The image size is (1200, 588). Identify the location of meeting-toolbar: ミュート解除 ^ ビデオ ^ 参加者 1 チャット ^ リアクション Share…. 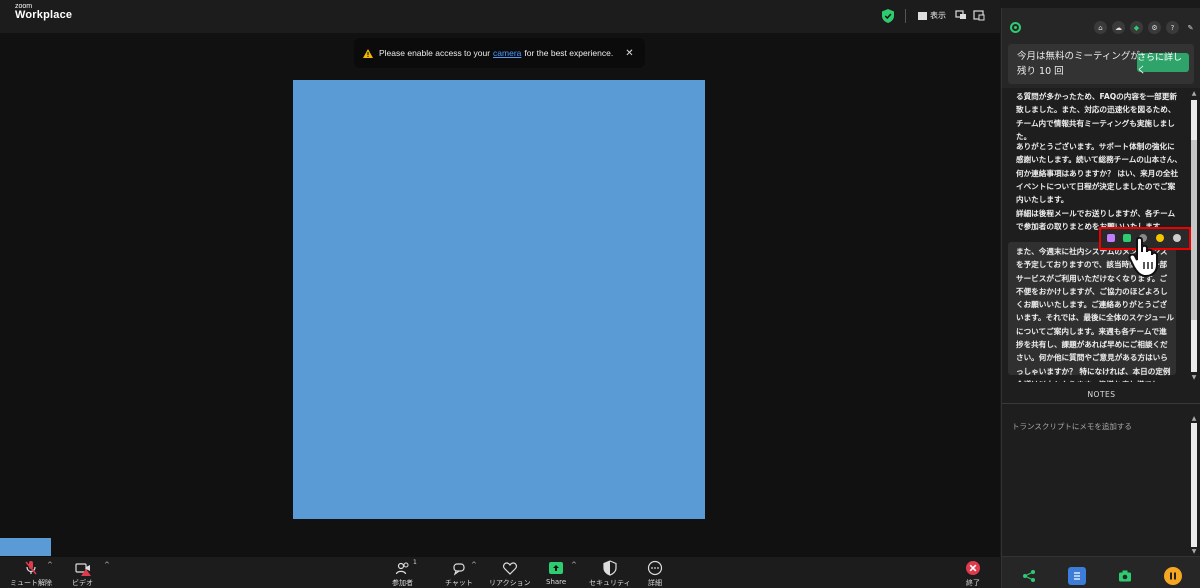
(500, 572).